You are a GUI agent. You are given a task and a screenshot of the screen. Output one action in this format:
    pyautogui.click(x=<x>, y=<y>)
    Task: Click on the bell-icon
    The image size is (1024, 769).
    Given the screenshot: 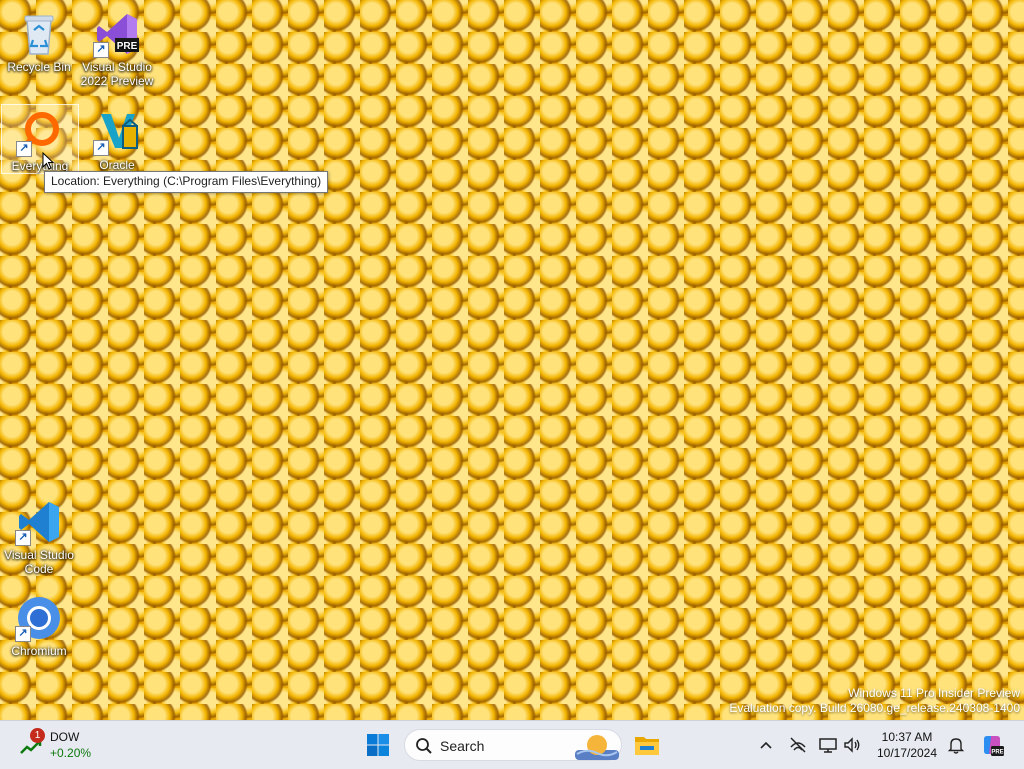 What is the action you would take?
    pyautogui.click(x=956, y=746)
    